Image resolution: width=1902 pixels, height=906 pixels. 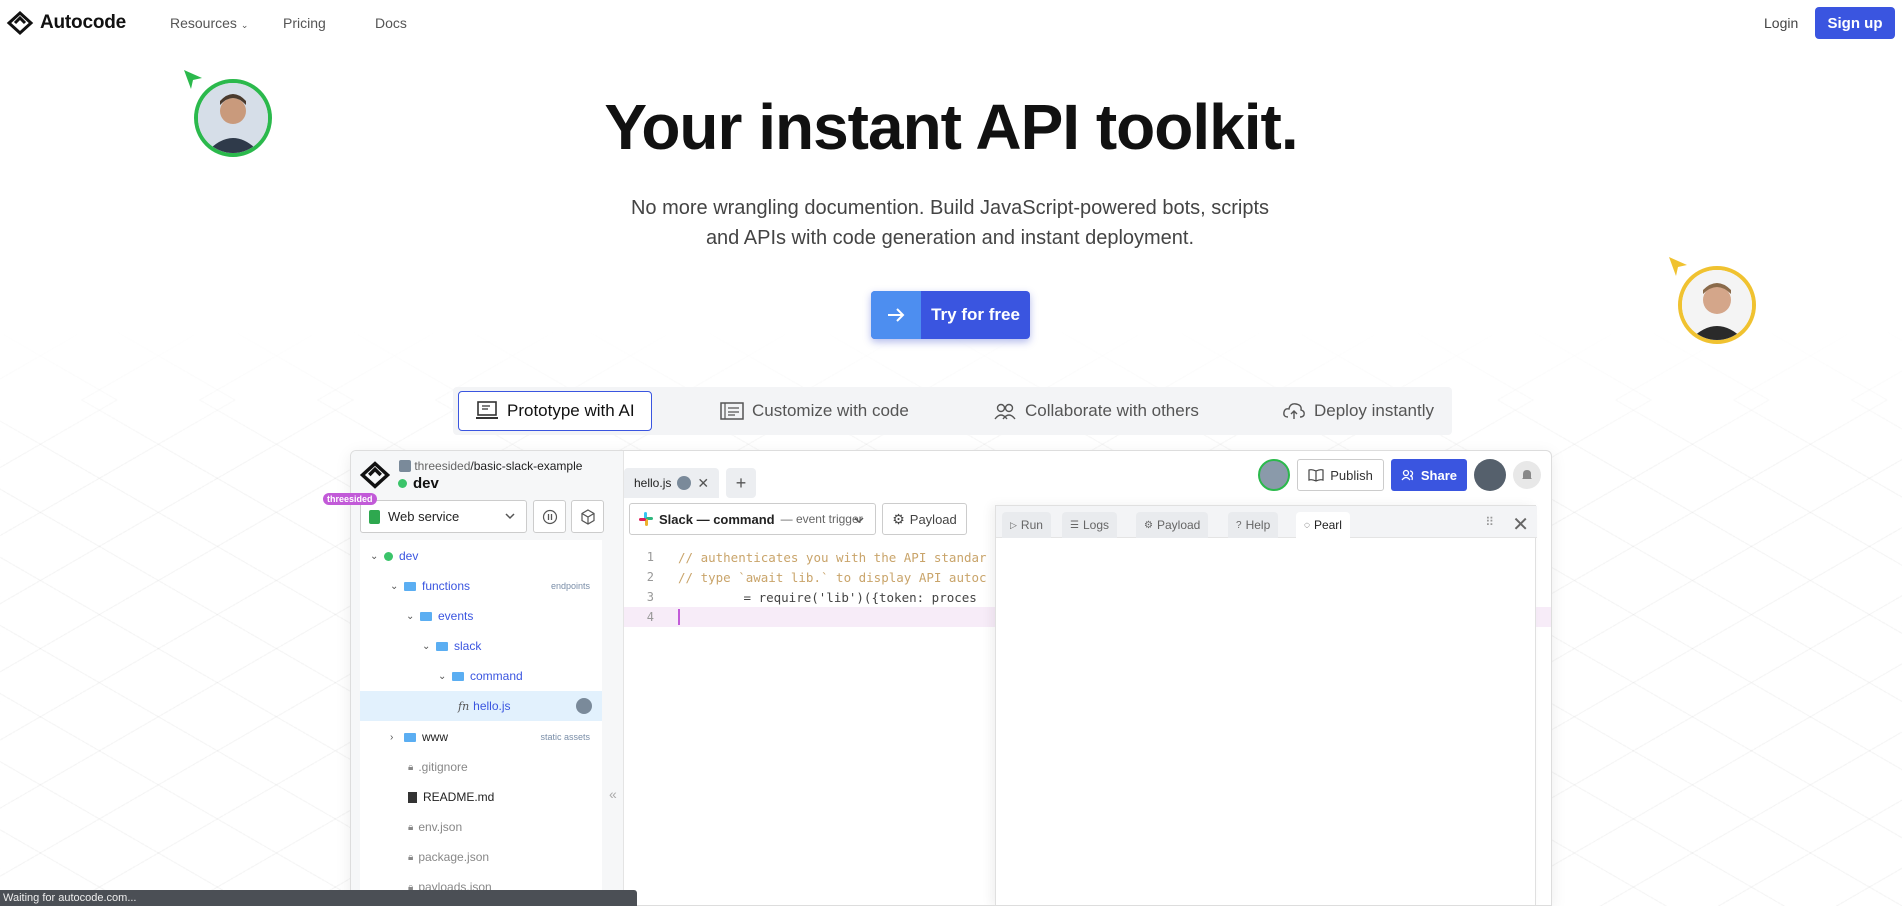 I want to click on collapse-sidebar-icon: «, so click(x=613, y=794).